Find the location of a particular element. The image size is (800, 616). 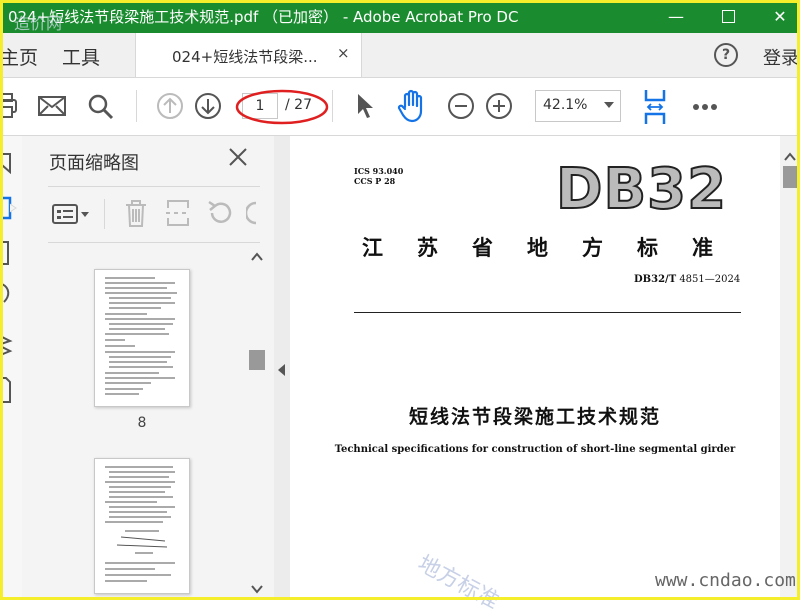

chevron-left-icon is located at coordinates (281, 370).